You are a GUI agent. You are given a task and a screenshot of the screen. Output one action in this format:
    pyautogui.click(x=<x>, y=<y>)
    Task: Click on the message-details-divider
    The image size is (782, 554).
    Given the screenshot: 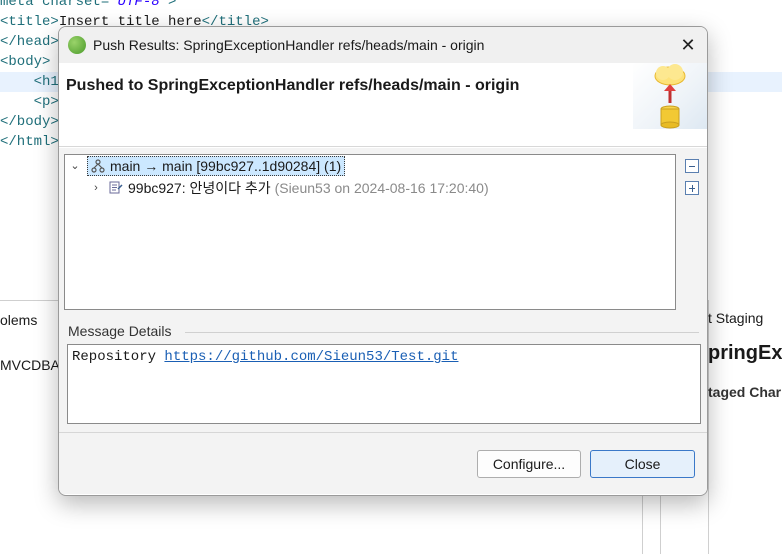 What is the action you would take?
    pyautogui.click(x=442, y=332)
    